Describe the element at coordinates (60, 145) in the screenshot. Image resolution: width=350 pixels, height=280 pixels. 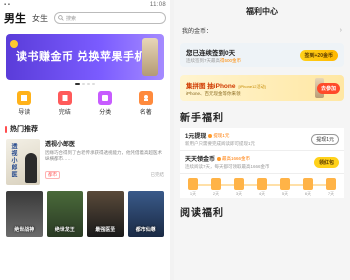
I see `book-title: 透视小郎医` at that location.